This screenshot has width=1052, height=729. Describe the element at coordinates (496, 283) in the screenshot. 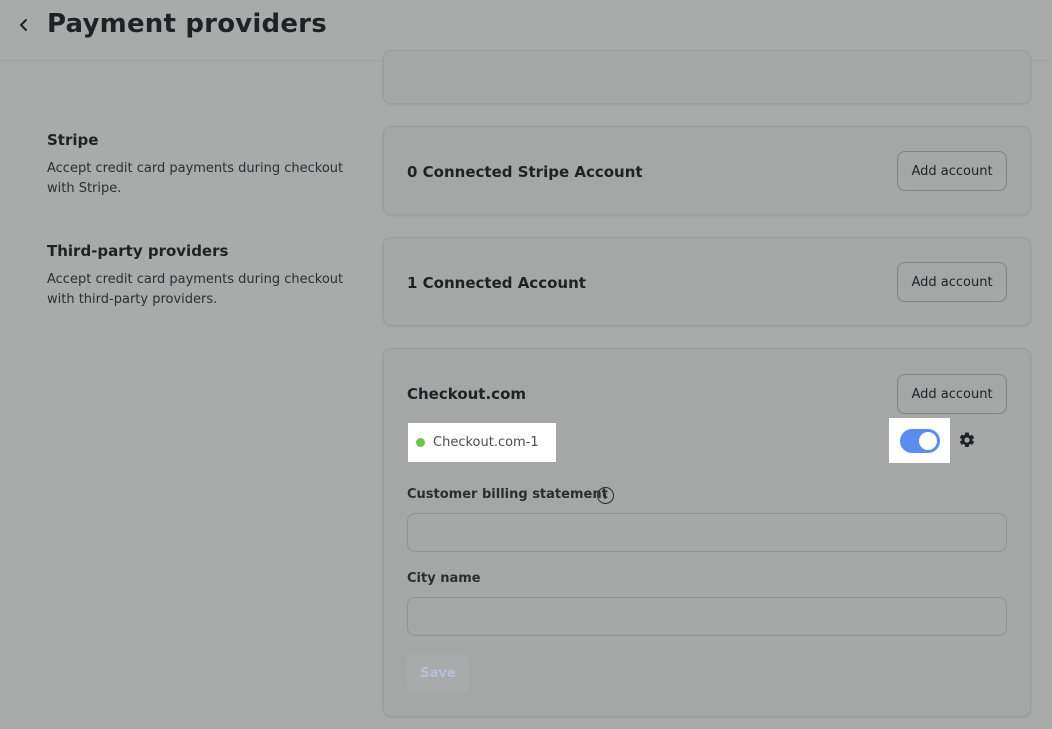

I see `third-party-connected-count: 1 Connected Account` at that location.